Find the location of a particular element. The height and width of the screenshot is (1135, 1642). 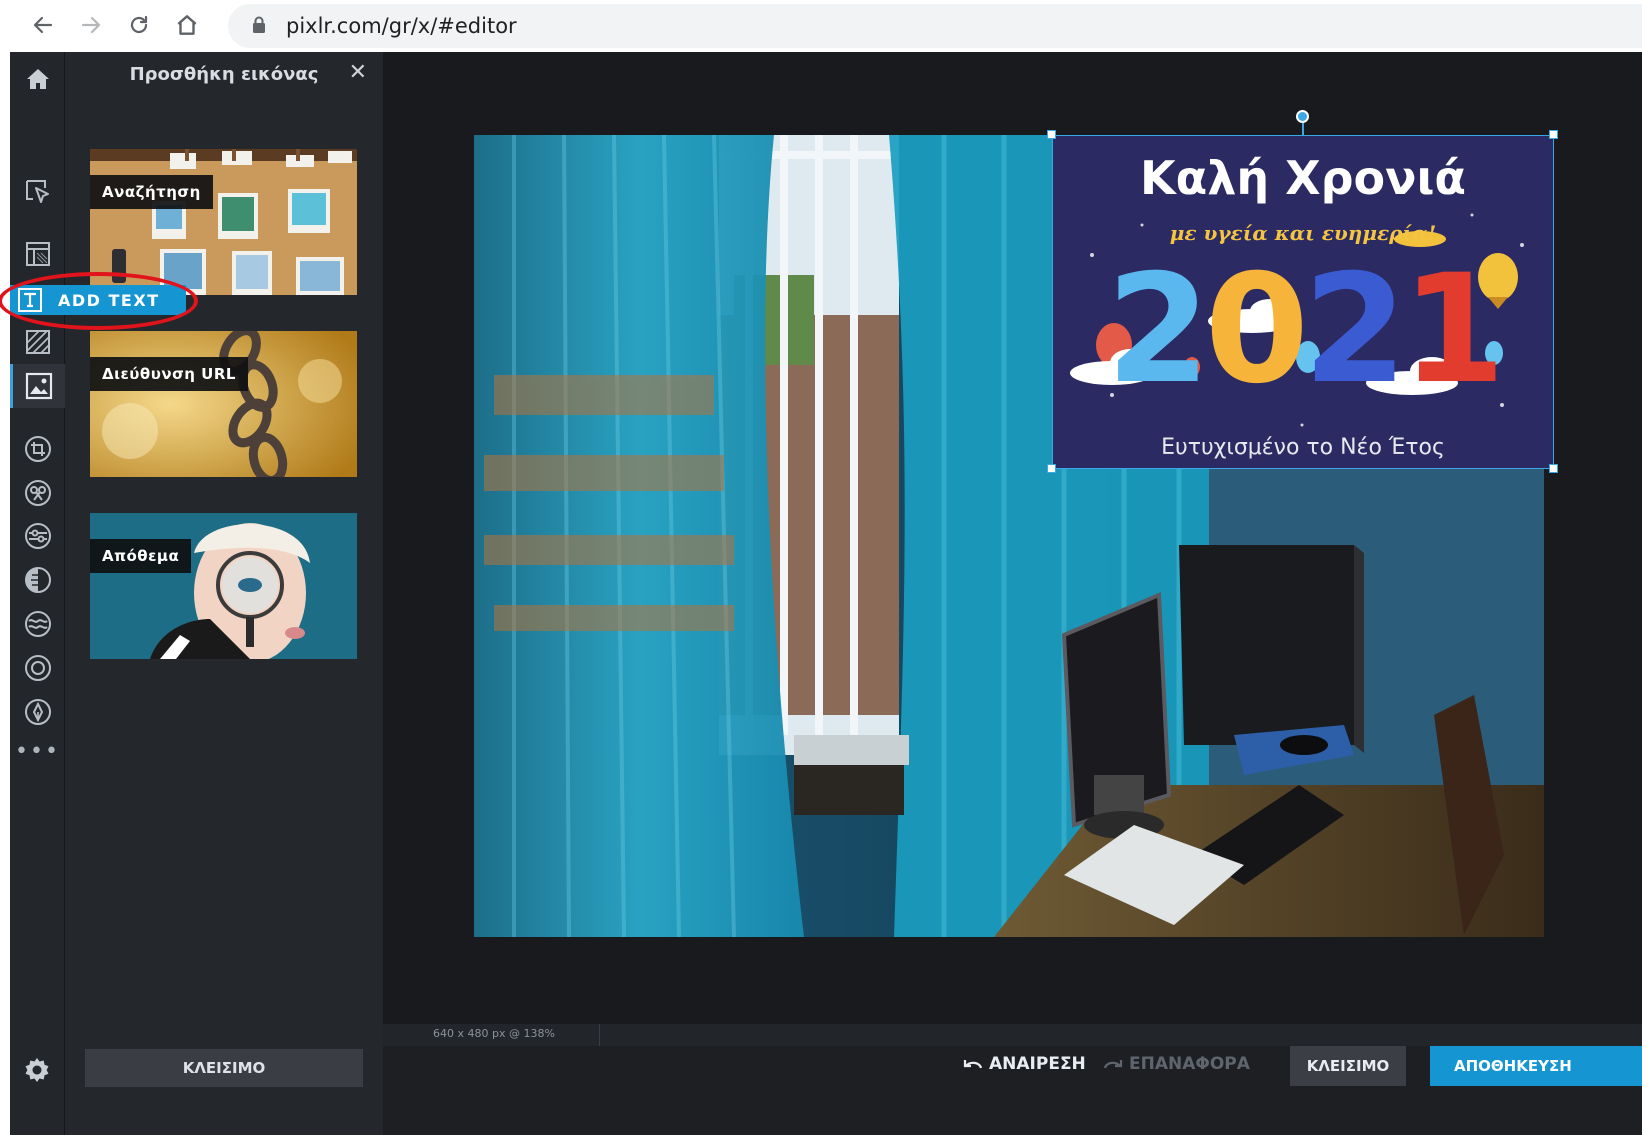

url-text: pixlr.com/gr/x/#editor is located at coordinates (401, 26).